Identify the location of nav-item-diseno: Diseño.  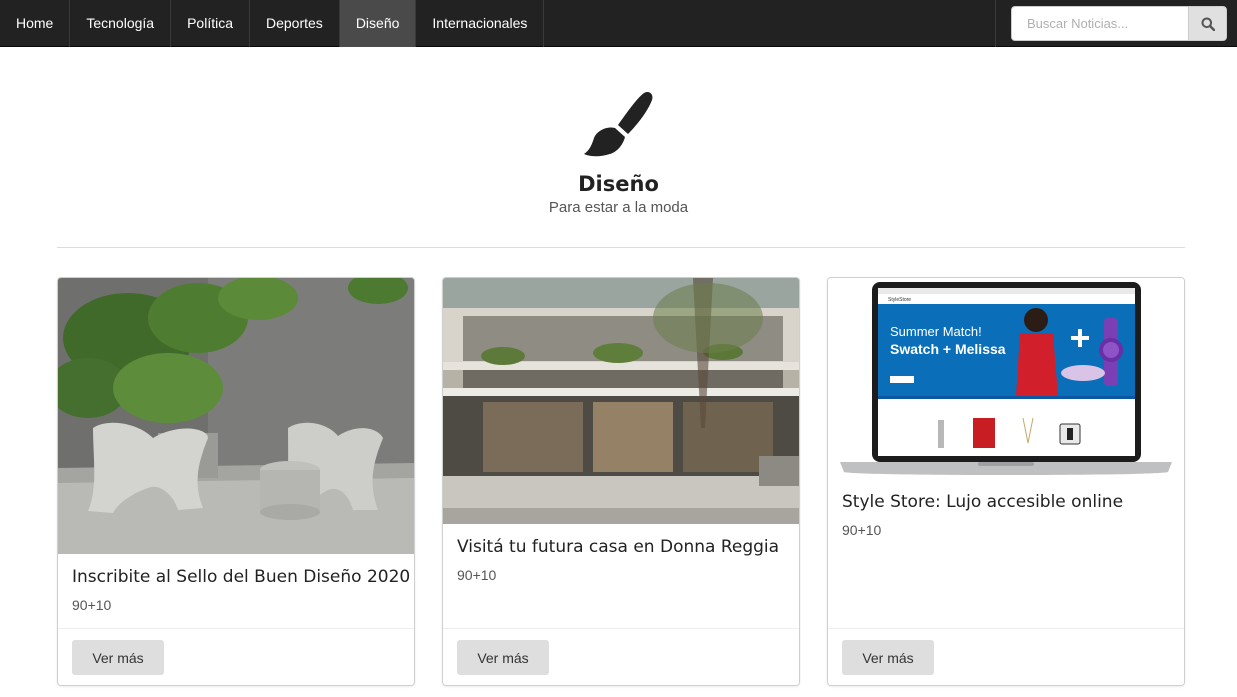
(378, 23).